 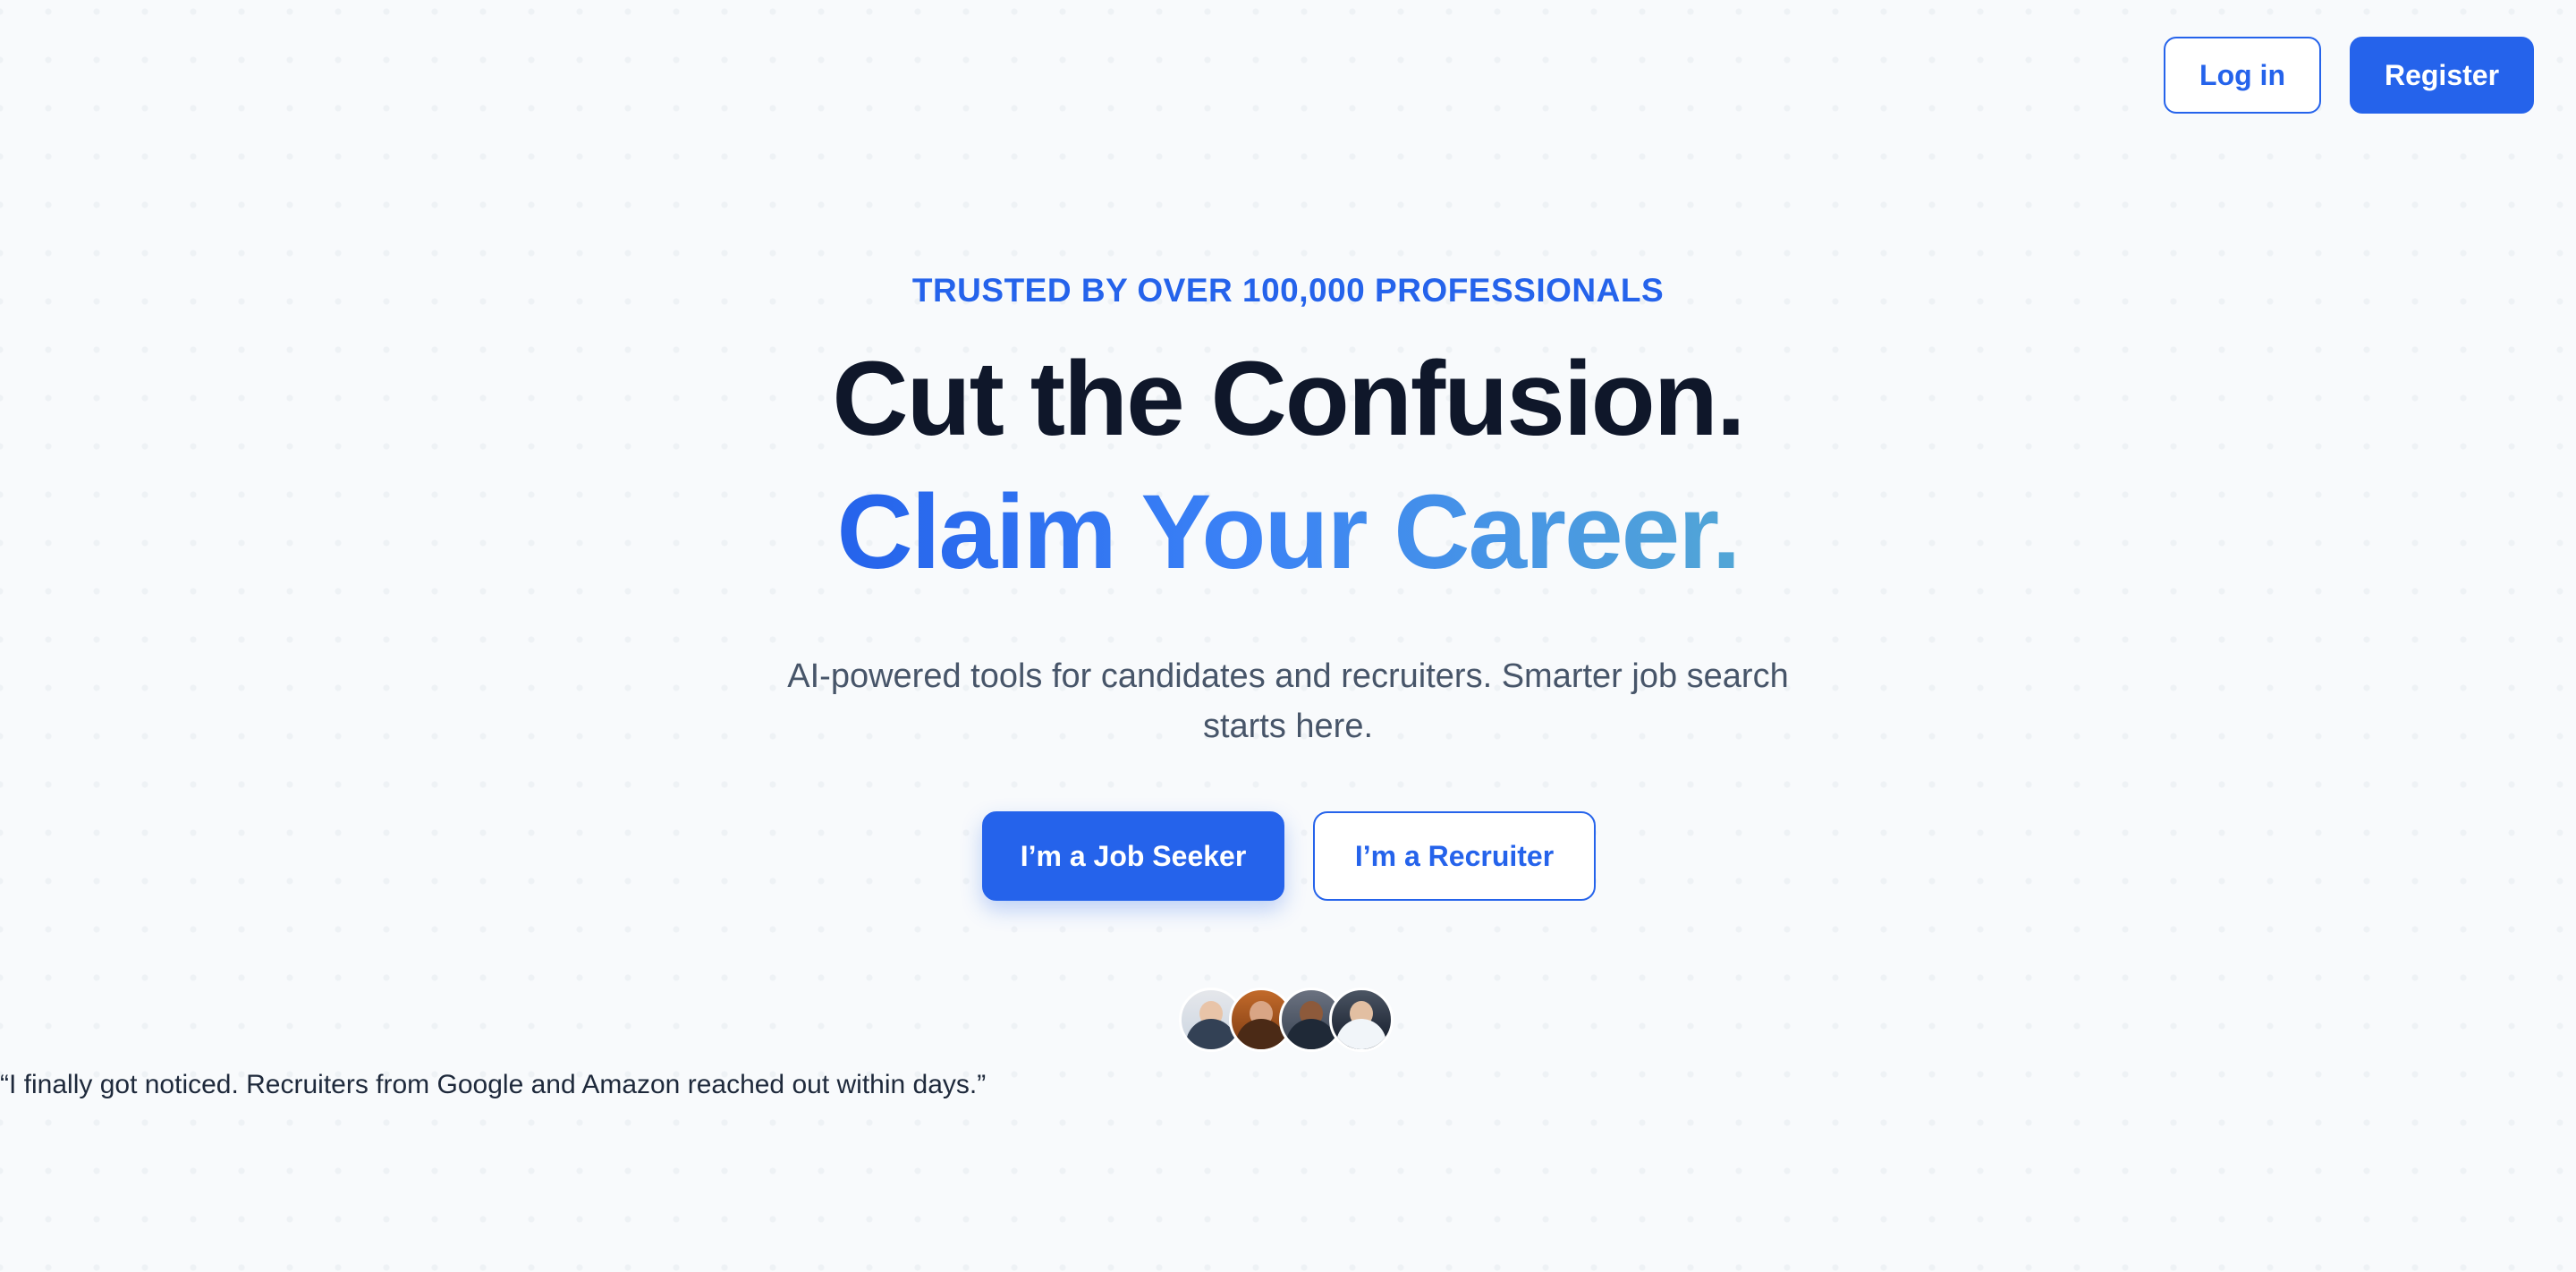 I want to click on job-seeker-button: I’m a Job Seeker, so click(x=1133, y=856).